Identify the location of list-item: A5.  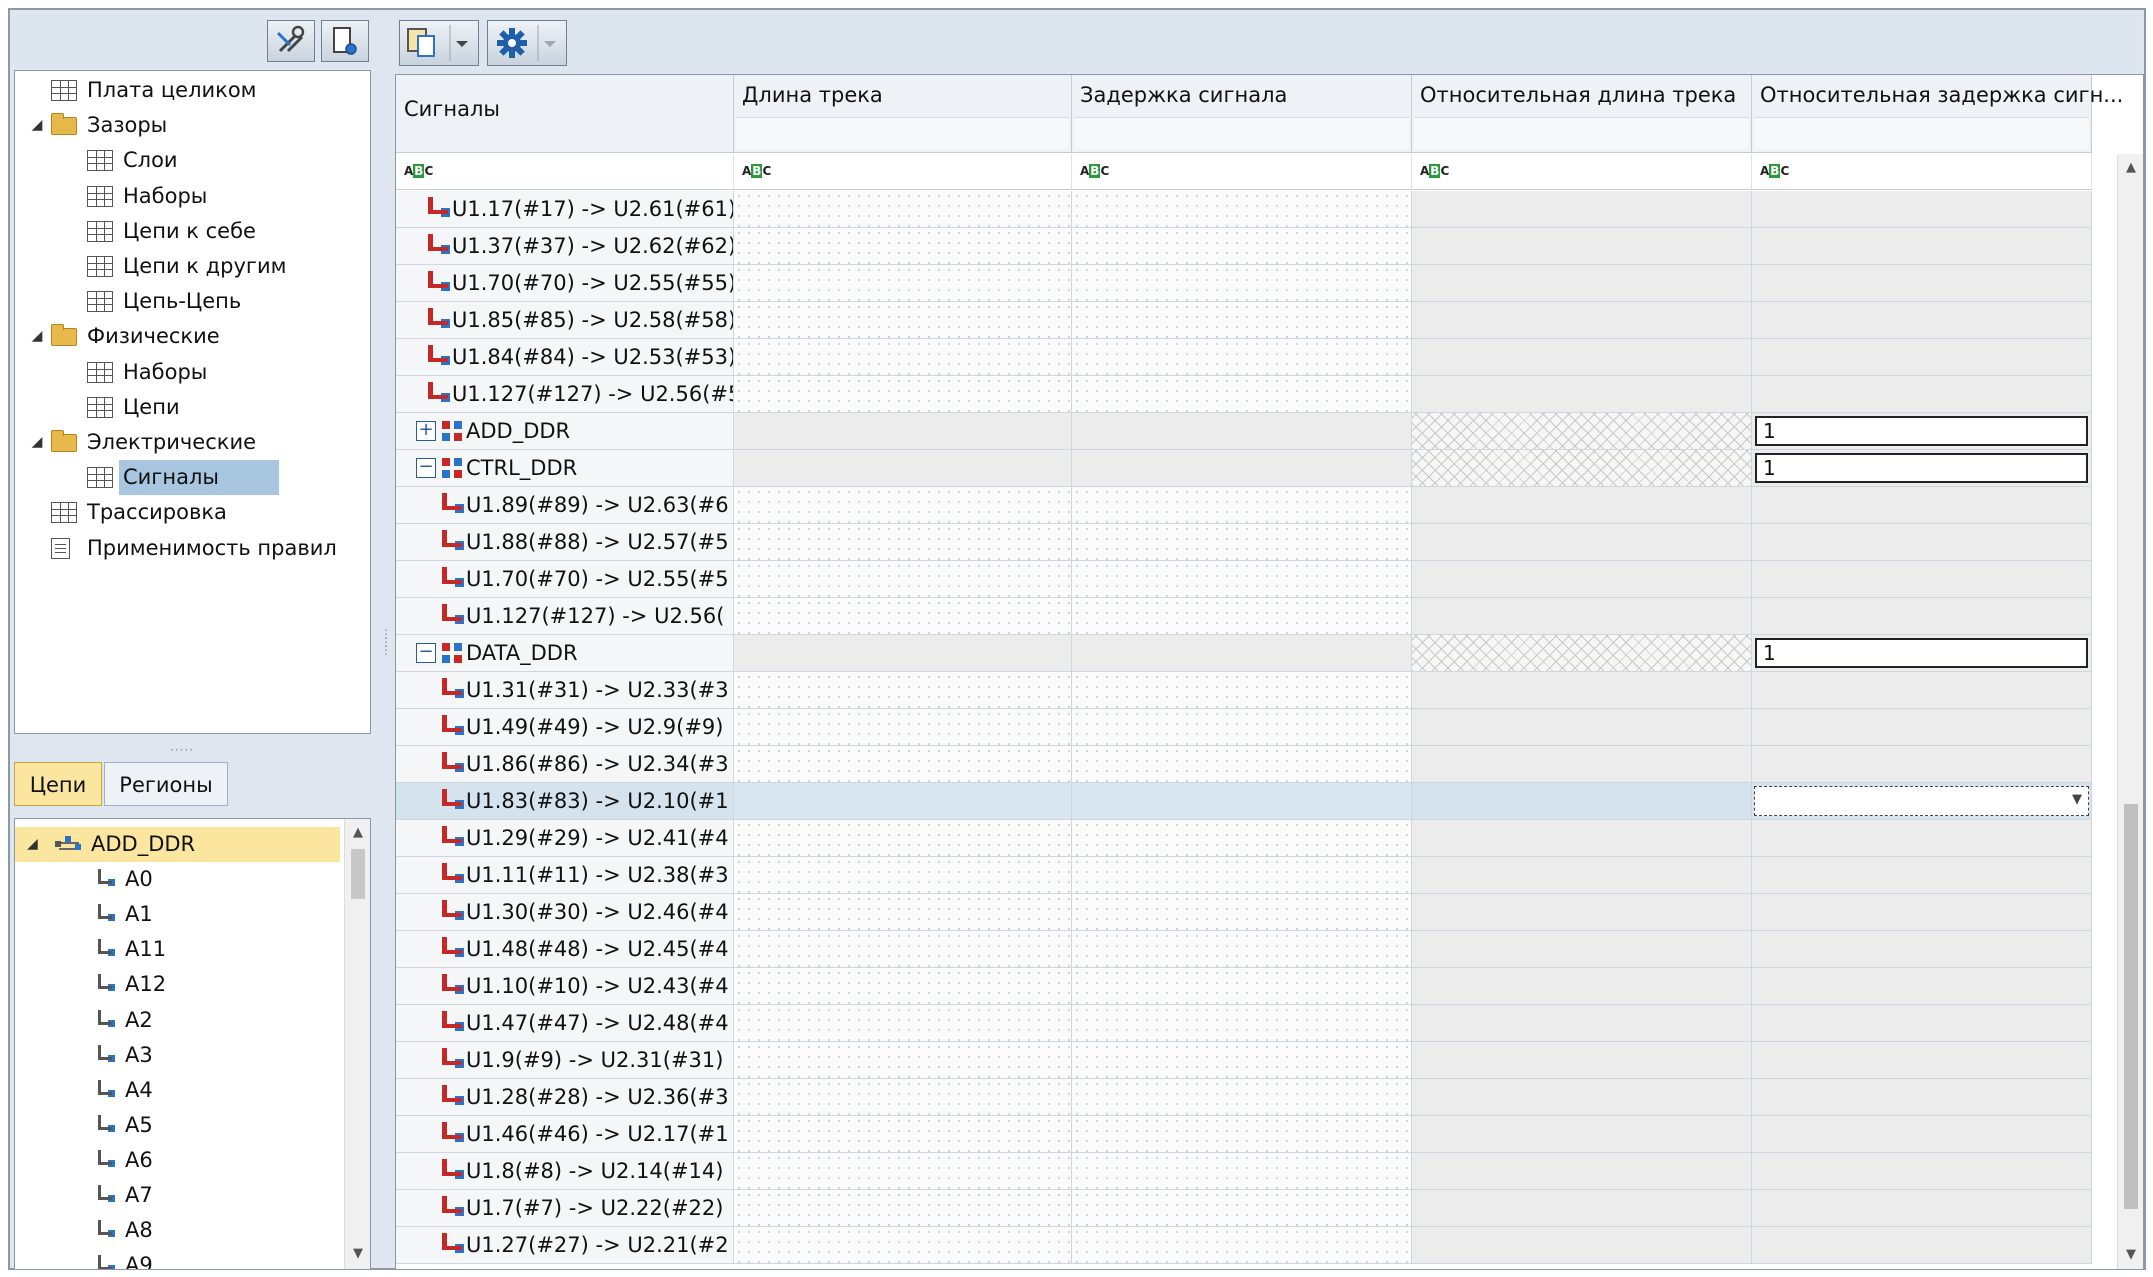
(175, 1125).